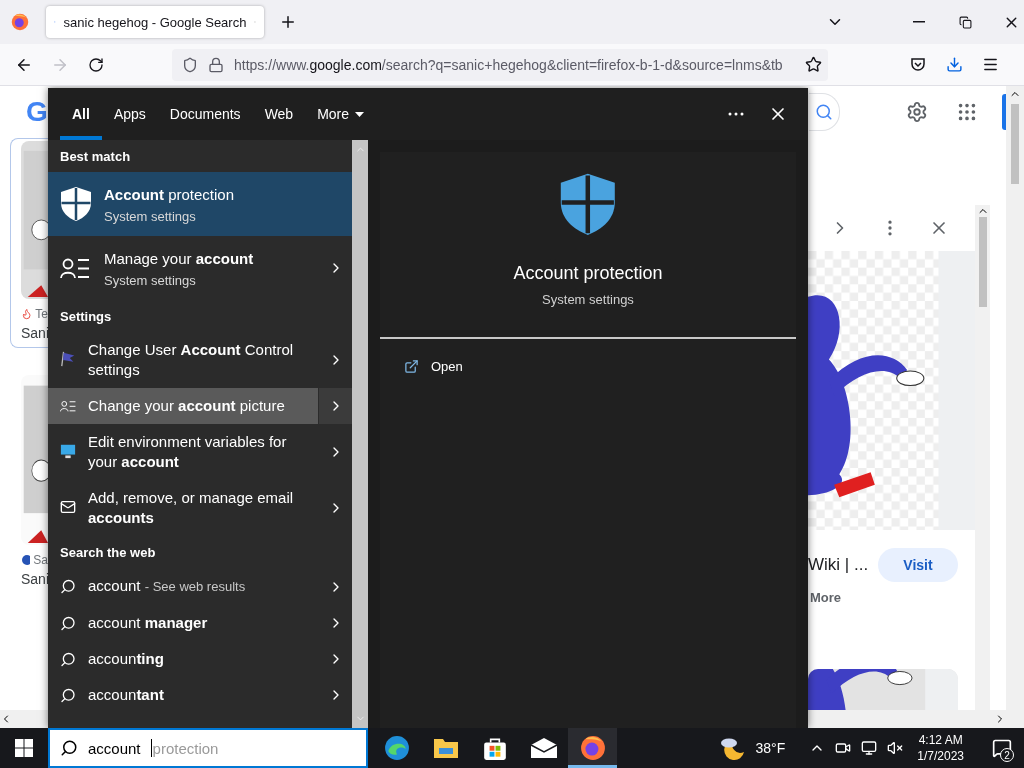 This screenshot has height=768, width=1024. Describe the element at coordinates (919, 22) in the screenshot. I see `minimize-icon` at that location.